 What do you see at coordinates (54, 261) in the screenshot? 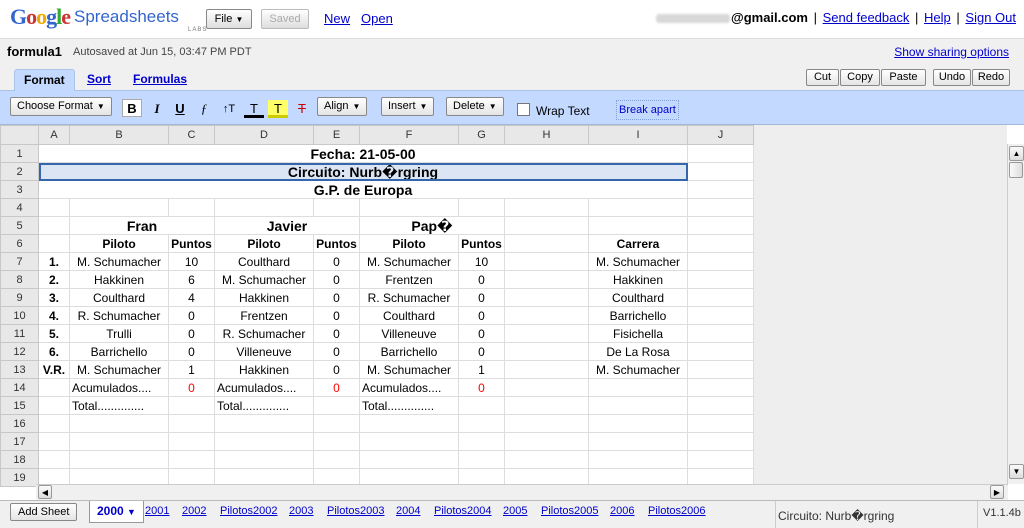
I see `cell-position: 1.` at bounding box center [54, 261].